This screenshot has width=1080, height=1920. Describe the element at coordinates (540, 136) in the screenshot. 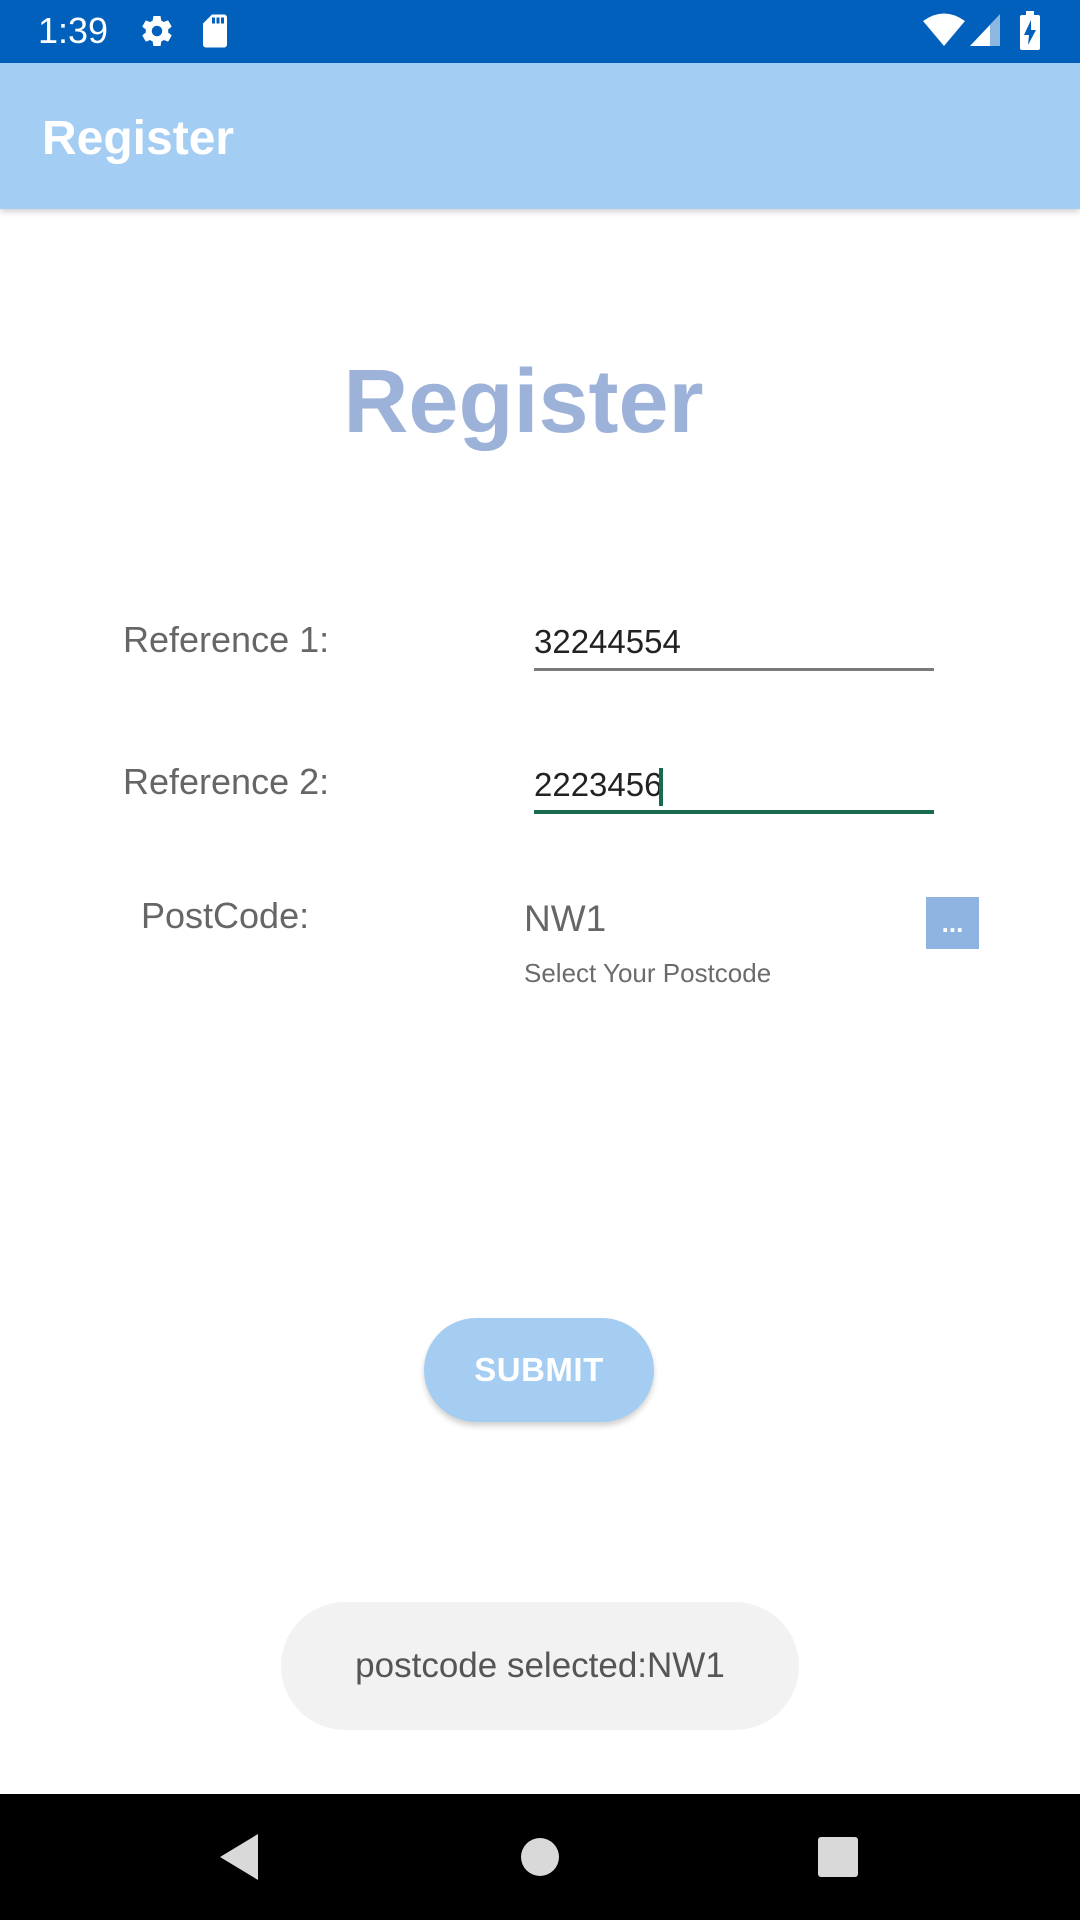

I see `app-bar: Register` at that location.